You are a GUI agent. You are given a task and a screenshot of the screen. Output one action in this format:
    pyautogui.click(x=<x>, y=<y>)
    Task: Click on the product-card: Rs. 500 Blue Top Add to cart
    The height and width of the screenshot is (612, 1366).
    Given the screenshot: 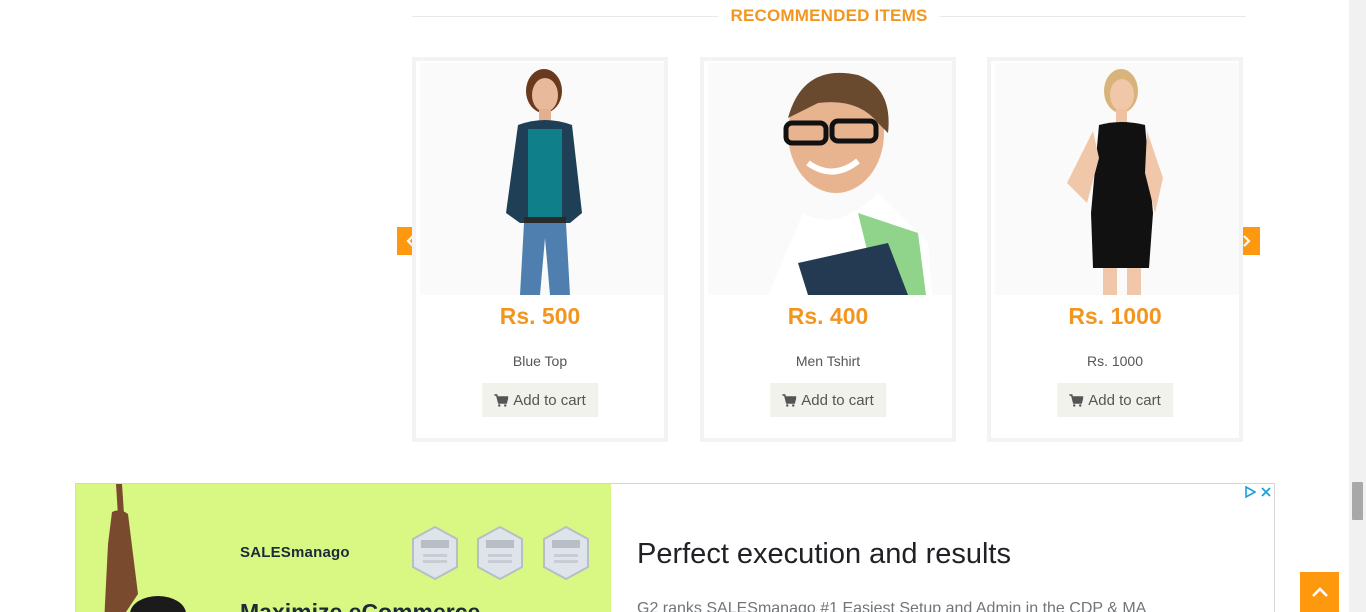 What is the action you would take?
    pyautogui.click(x=540, y=249)
    